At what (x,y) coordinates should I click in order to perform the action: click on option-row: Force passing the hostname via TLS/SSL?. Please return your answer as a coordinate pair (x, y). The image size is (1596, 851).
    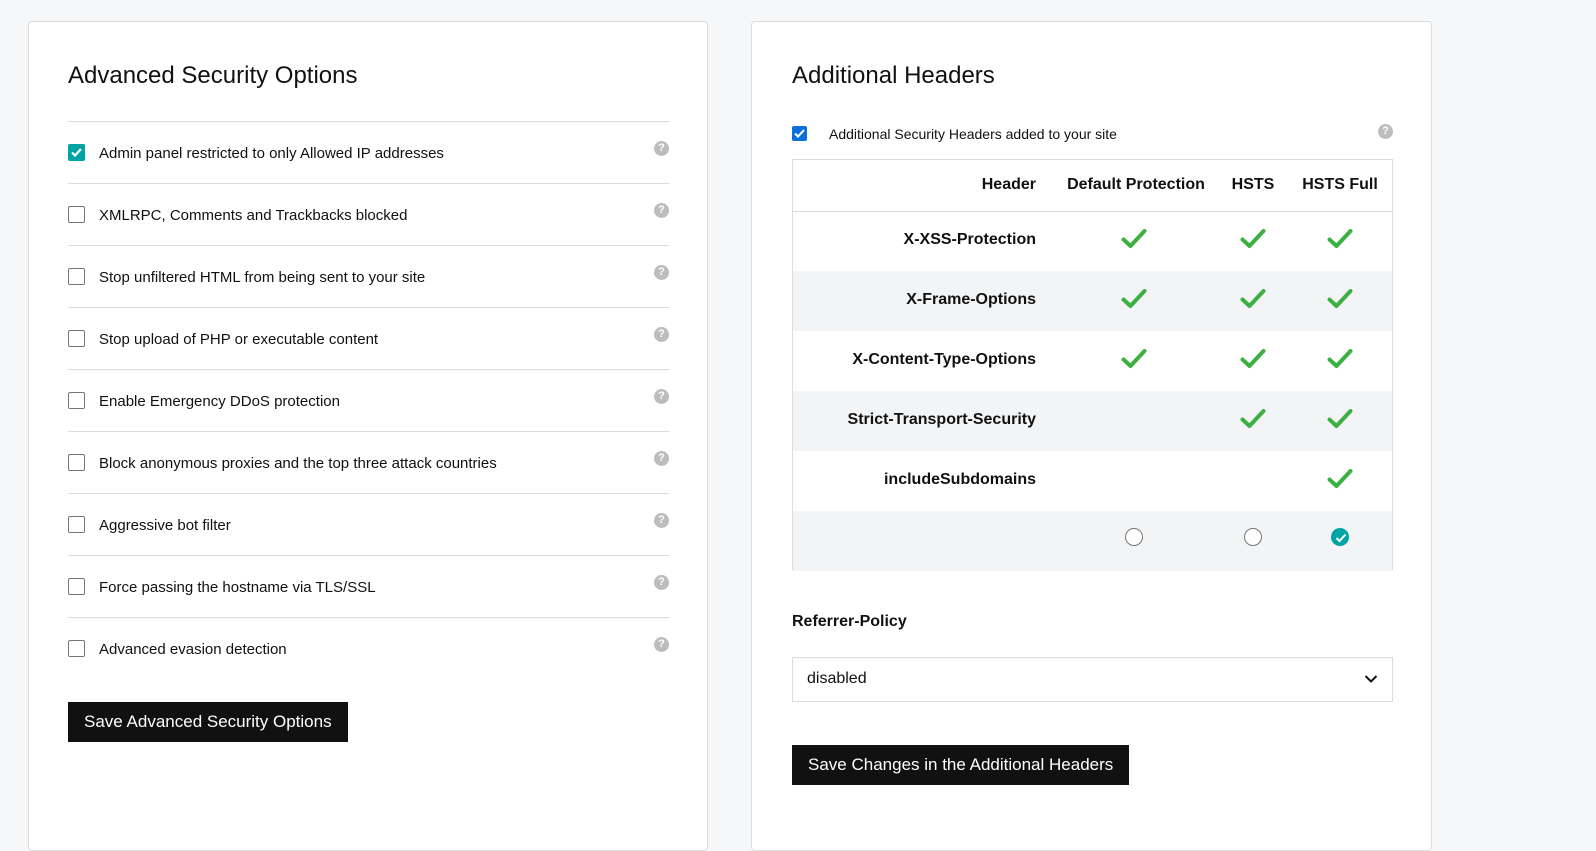
    Looking at the image, I should click on (368, 586).